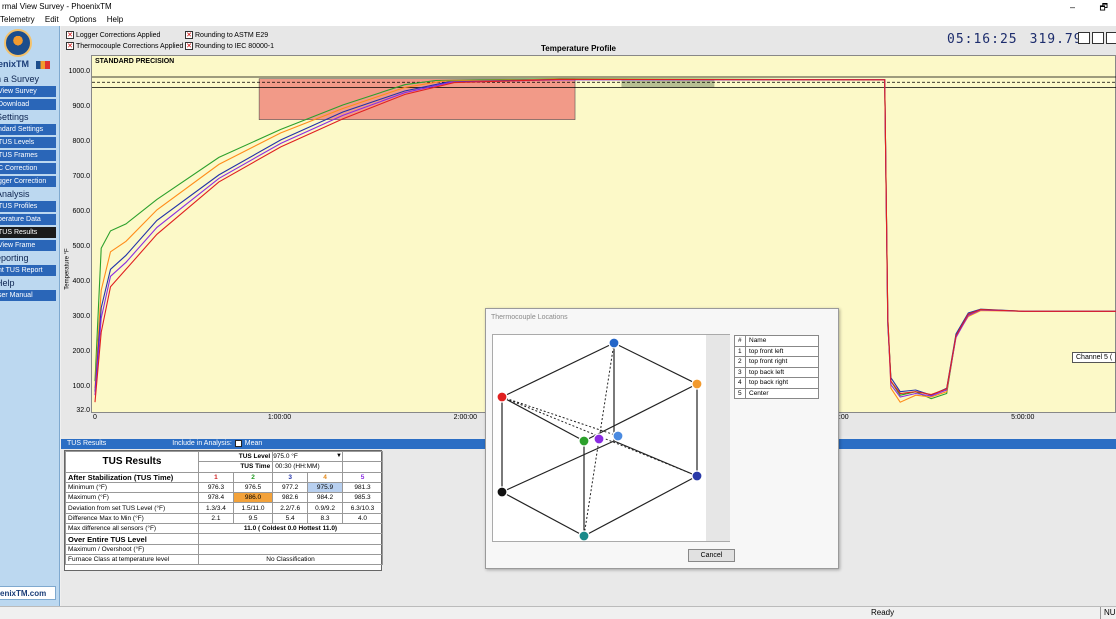 This screenshot has height=619, width=1116. What do you see at coordinates (216, 477) in the screenshot?
I see `tc-column-header: 1` at bounding box center [216, 477].